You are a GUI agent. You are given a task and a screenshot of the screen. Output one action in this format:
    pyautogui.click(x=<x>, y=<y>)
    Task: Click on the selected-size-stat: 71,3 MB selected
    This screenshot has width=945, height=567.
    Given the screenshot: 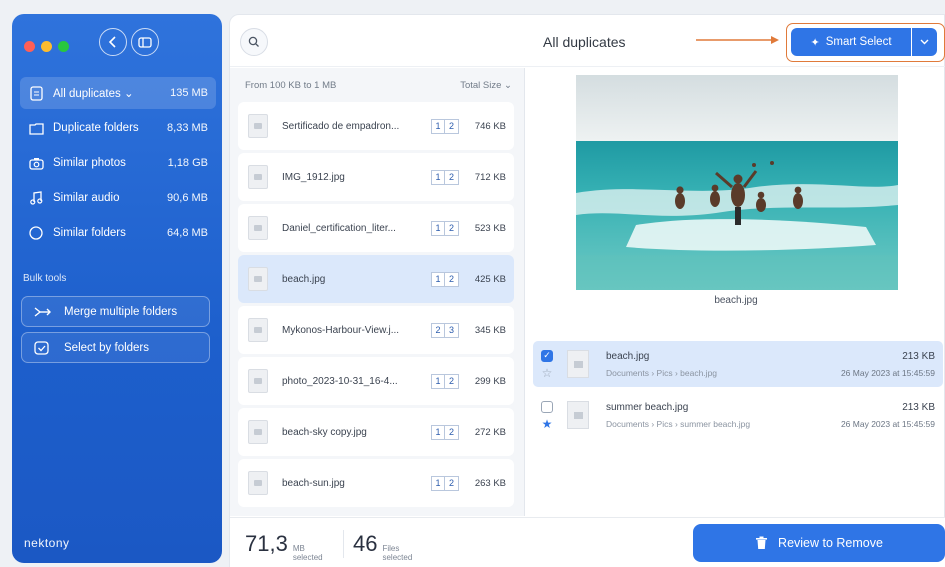 What is the action you would take?
    pyautogui.click(x=284, y=546)
    